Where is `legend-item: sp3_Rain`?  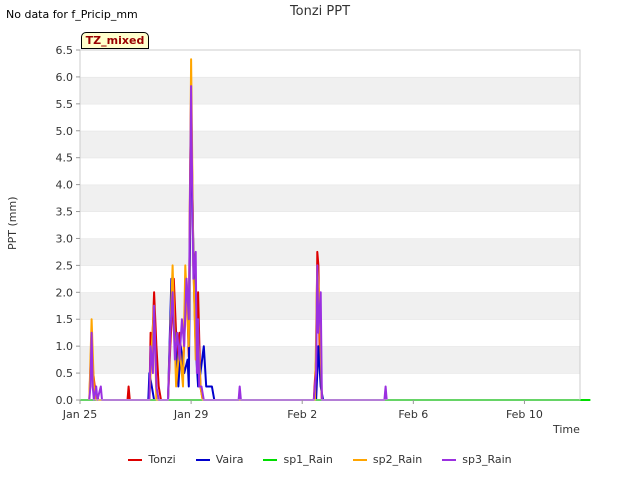 legend-item: sp3_Rain is located at coordinates (477, 459).